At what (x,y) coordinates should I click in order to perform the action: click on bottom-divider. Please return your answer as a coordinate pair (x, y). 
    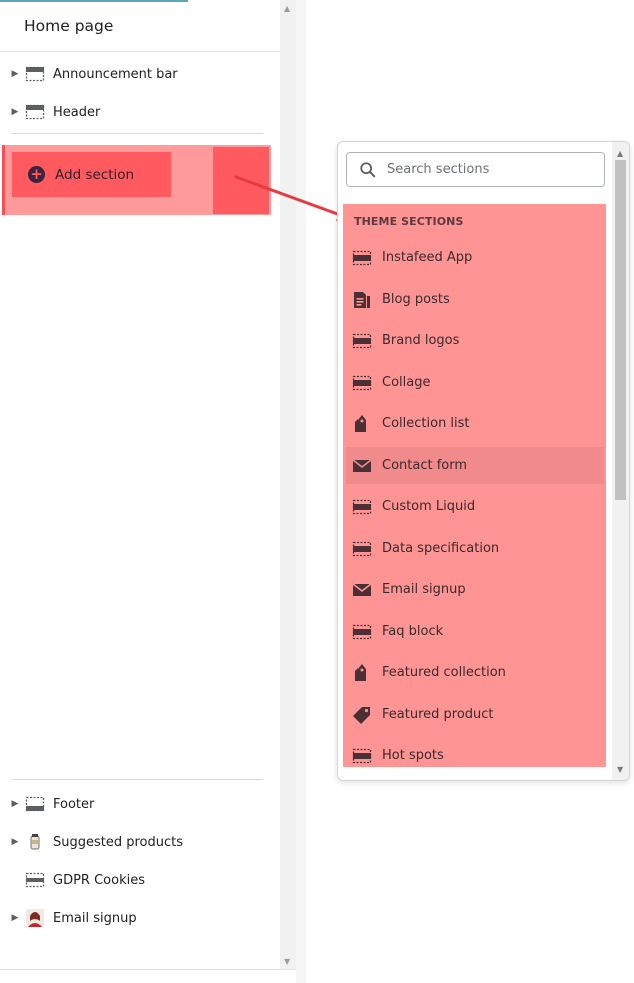
    Looking at the image, I should click on (148, 969).